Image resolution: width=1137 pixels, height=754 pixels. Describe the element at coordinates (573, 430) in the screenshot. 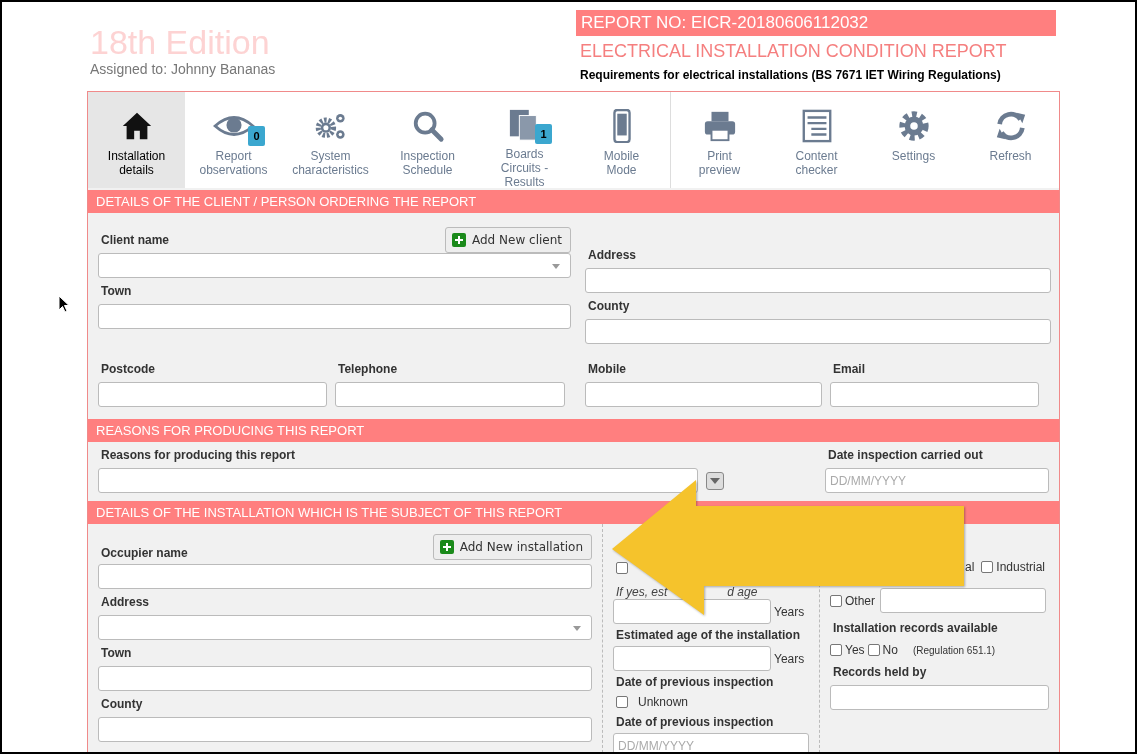

I see `section-header: REASONS FOR PRODUCING THIS REPORT` at that location.